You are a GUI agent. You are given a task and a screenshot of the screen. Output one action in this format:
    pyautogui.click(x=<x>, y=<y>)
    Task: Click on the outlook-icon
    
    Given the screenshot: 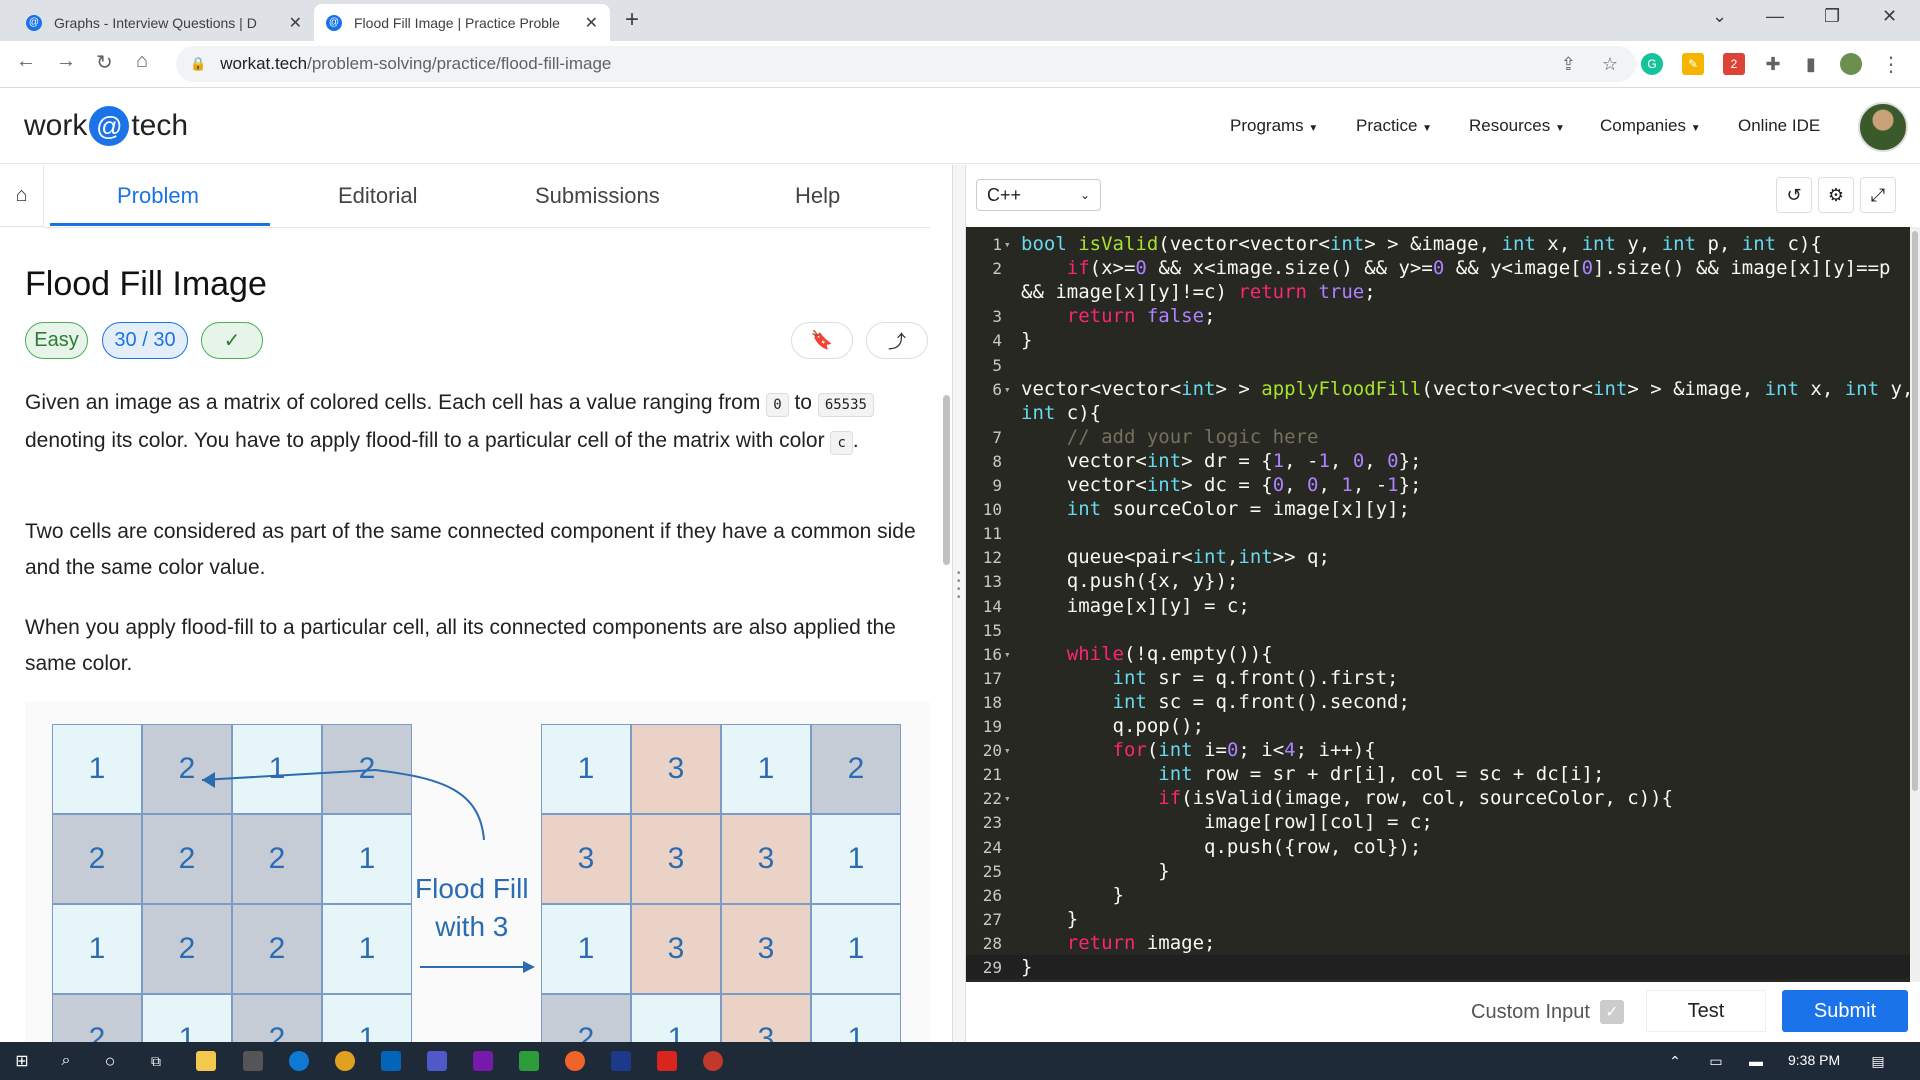 What is the action you would take?
    pyautogui.click(x=391, y=1061)
    